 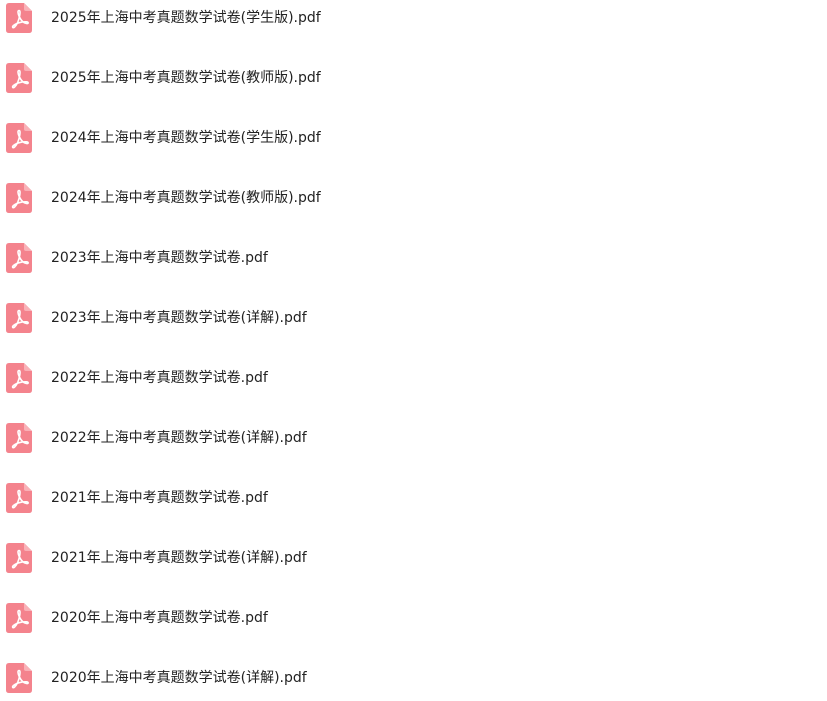 What do you see at coordinates (159, 378) in the screenshot?
I see `file-name: 2022年上海中考真题数学试卷.pdf` at bounding box center [159, 378].